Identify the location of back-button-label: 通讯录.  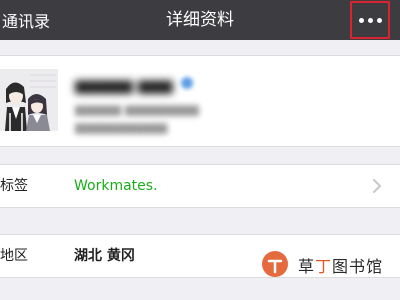
(26, 21).